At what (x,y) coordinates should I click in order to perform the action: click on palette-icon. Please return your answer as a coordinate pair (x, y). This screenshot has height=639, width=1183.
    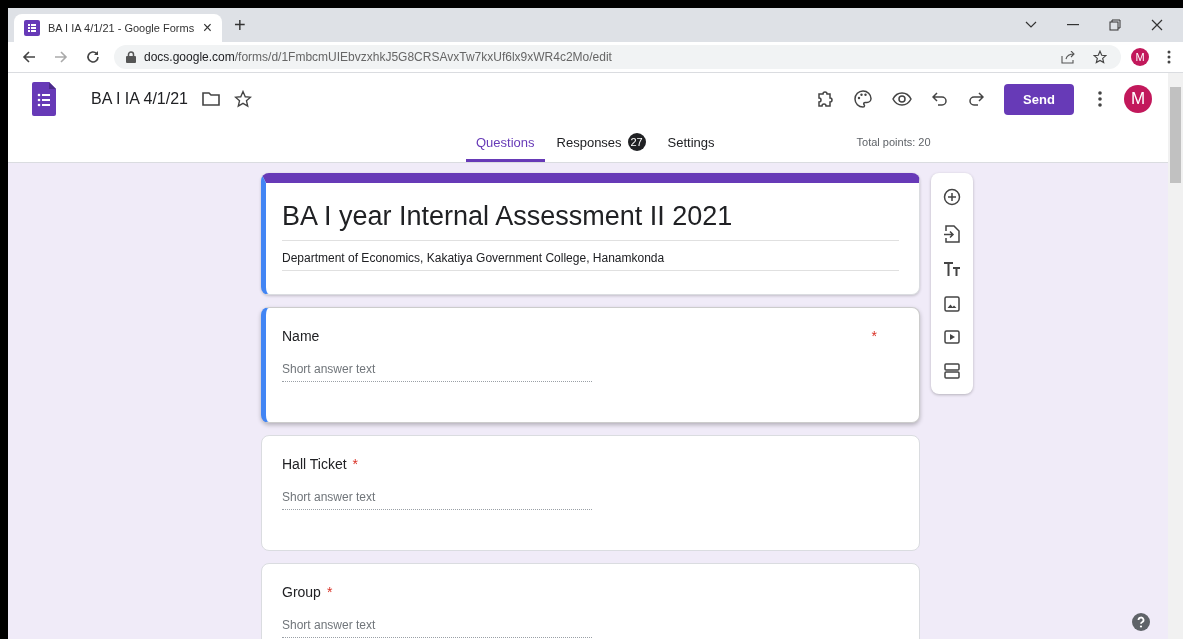
    Looking at the image, I should click on (863, 99).